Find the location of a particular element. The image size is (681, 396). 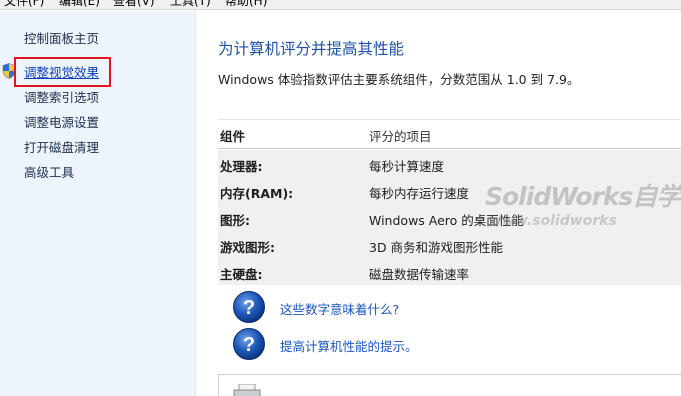

row-component: 内存(RAM): is located at coordinates (257, 193).